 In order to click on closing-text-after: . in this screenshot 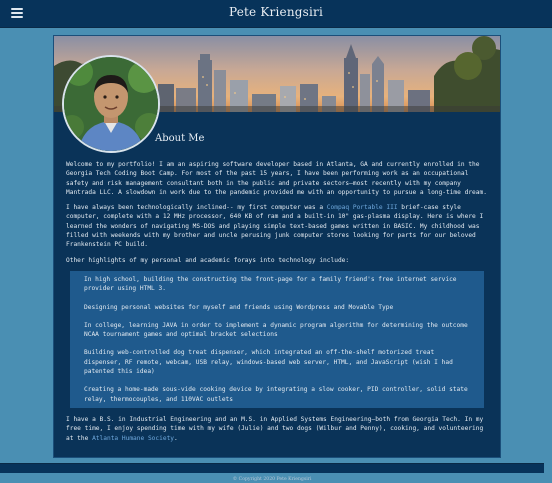, I will do `click(176, 438)`.